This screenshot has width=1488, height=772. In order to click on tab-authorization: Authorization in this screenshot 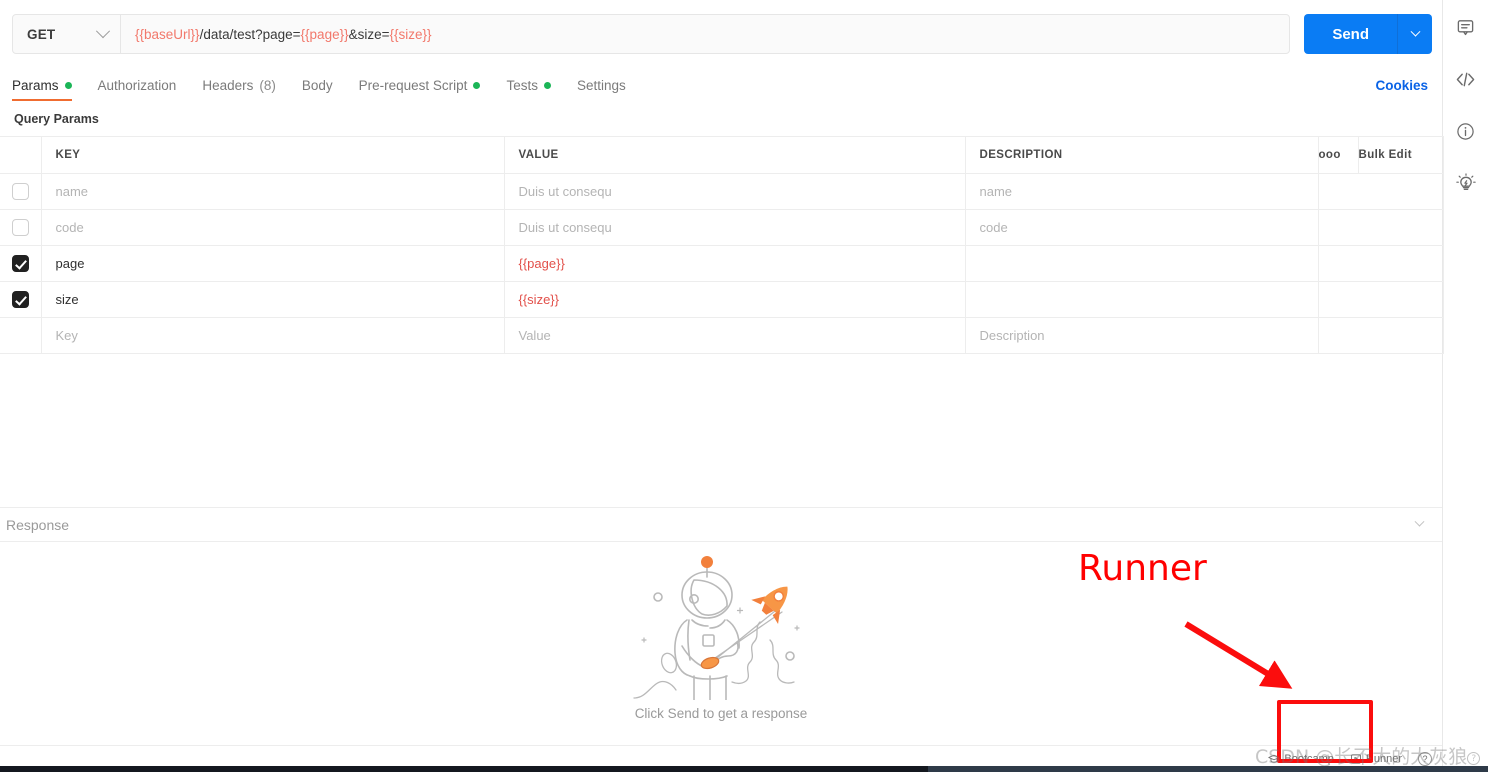, I will do `click(137, 89)`.